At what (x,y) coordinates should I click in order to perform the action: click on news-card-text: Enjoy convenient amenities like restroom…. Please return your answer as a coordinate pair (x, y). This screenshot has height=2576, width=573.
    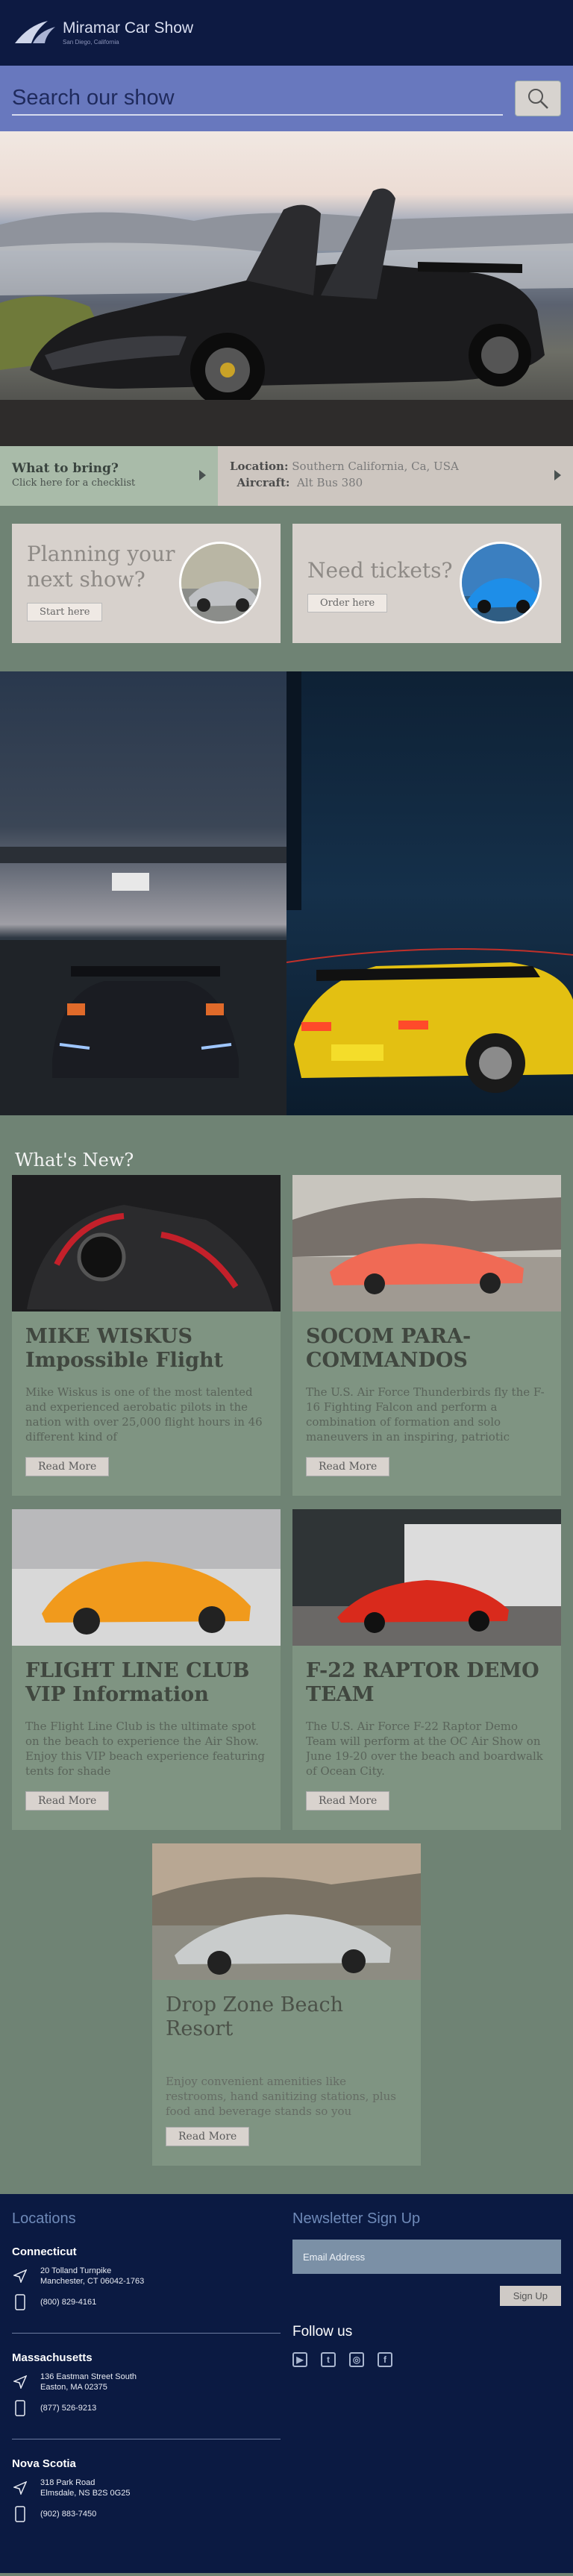
    Looking at the image, I should click on (281, 2096).